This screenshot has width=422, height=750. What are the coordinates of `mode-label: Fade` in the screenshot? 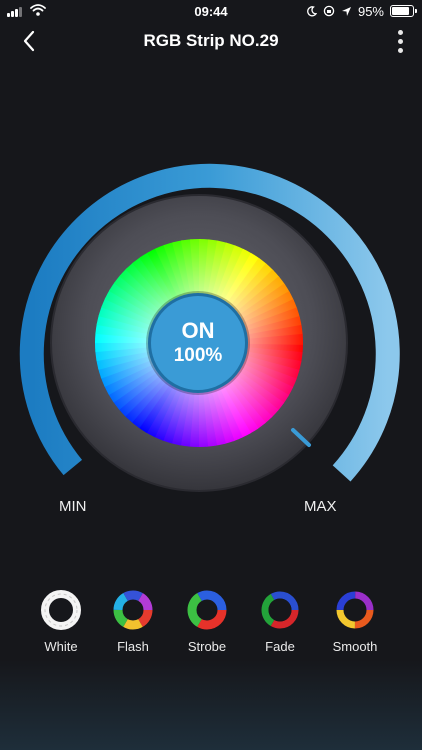 It's located at (280, 646).